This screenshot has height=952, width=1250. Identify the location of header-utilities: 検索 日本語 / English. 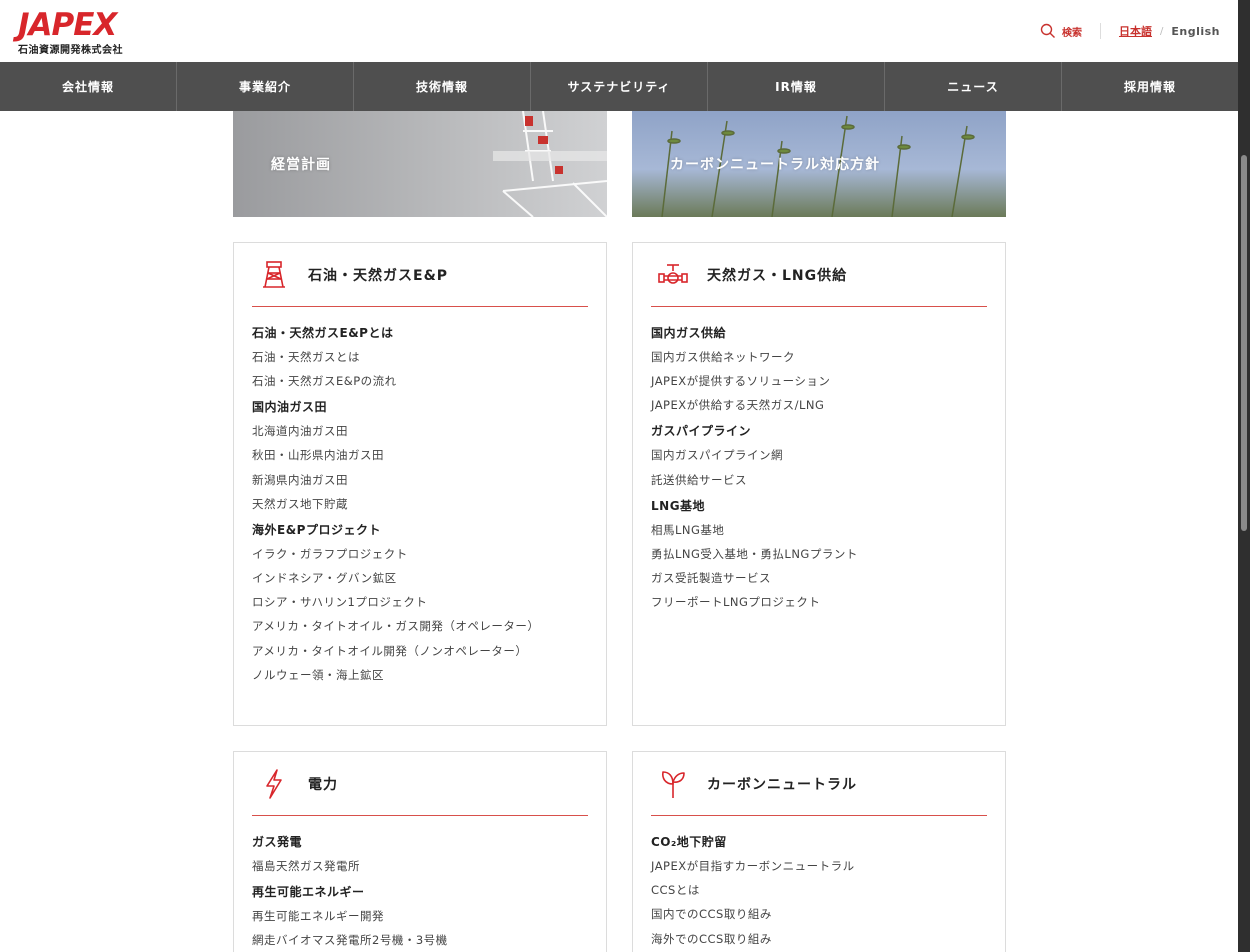
(1130, 31).